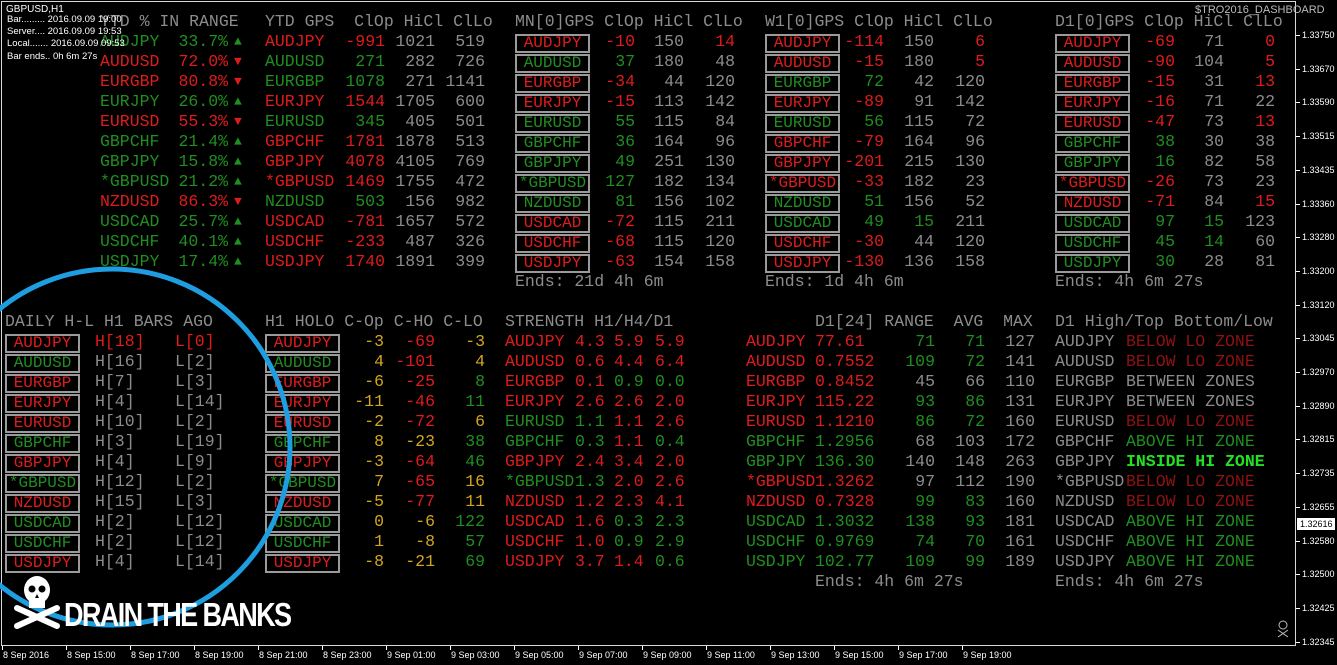 The width and height of the screenshot is (1337, 665). What do you see at coordinates (1318, 304) in the screenshot?
I see `price-label: 1.33120` at bounding box center [1318, 304].